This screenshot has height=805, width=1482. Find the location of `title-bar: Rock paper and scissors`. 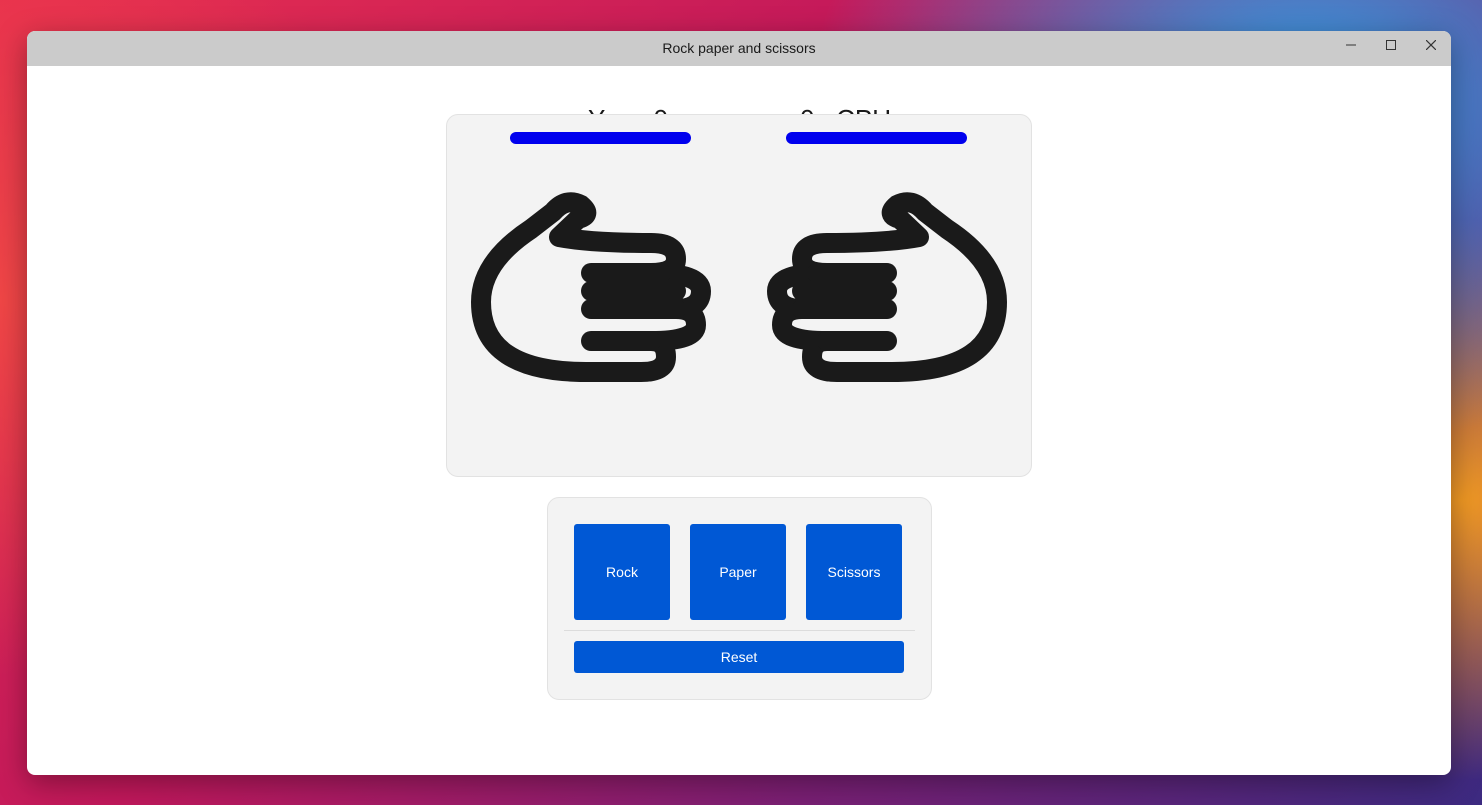

title-bar: Rock paper and scissors is located at coordinates (739, 48).